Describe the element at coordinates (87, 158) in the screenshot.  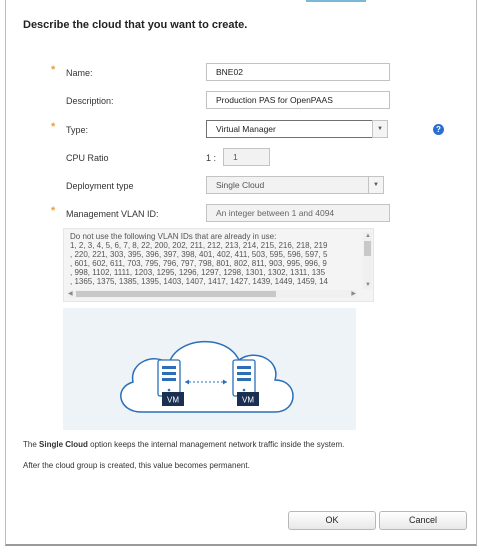
I see `cpu-ratio-label: CPU Ratio` at that location.